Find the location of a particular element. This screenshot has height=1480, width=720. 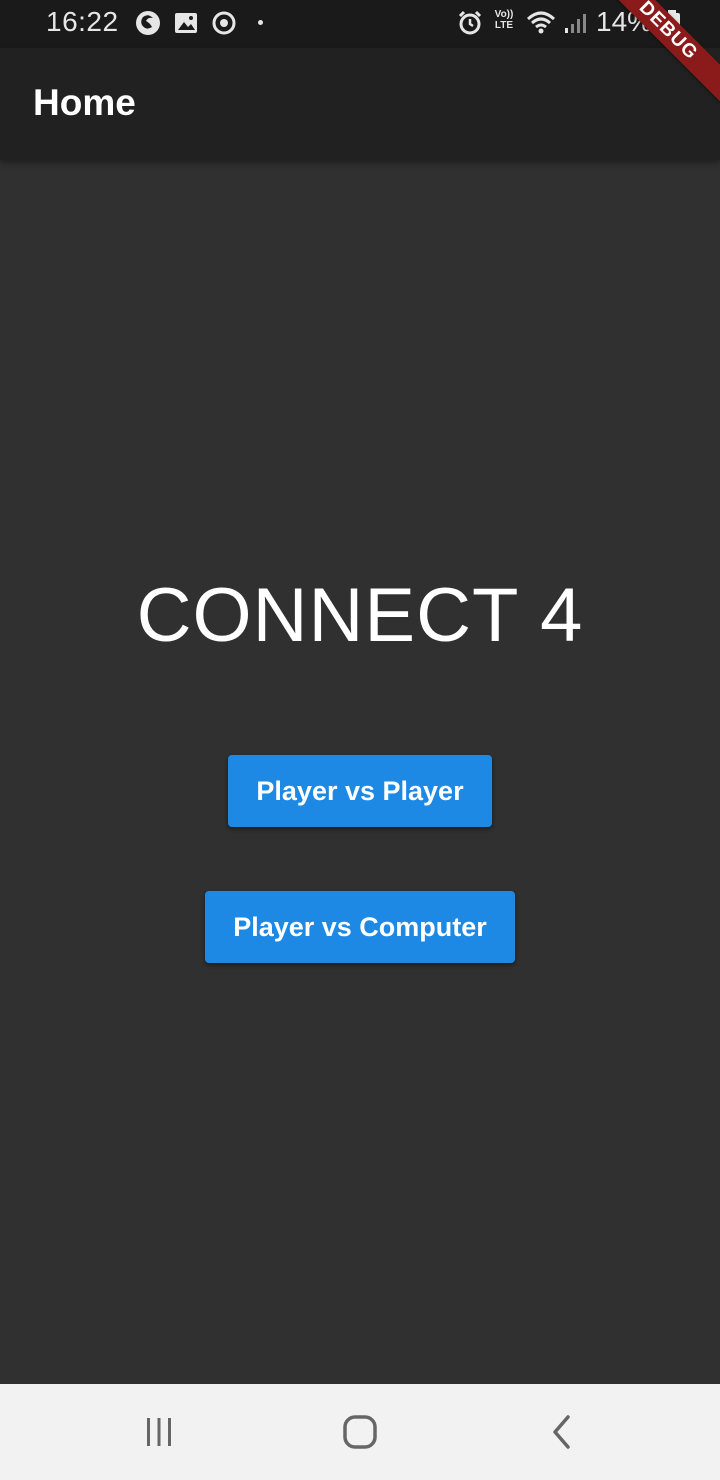

debug-banner-label: DEBUG is located at coordinates (650, 59).